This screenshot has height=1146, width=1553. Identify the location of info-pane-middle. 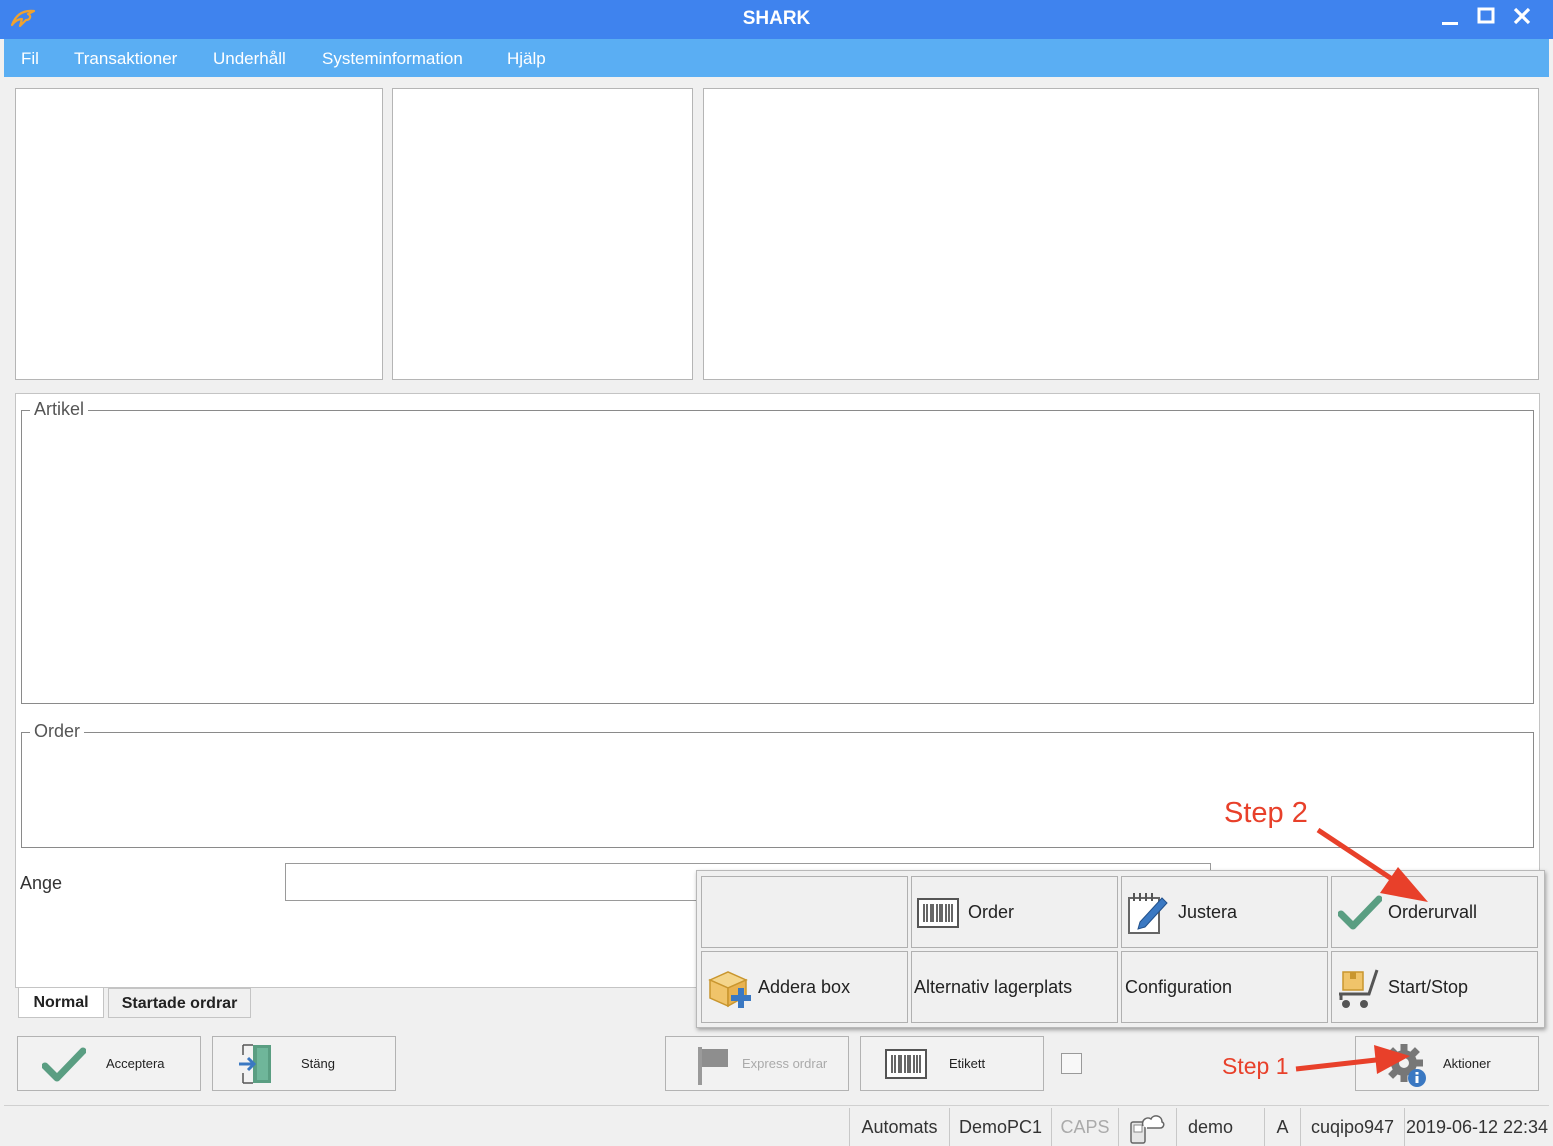
(542, 234).